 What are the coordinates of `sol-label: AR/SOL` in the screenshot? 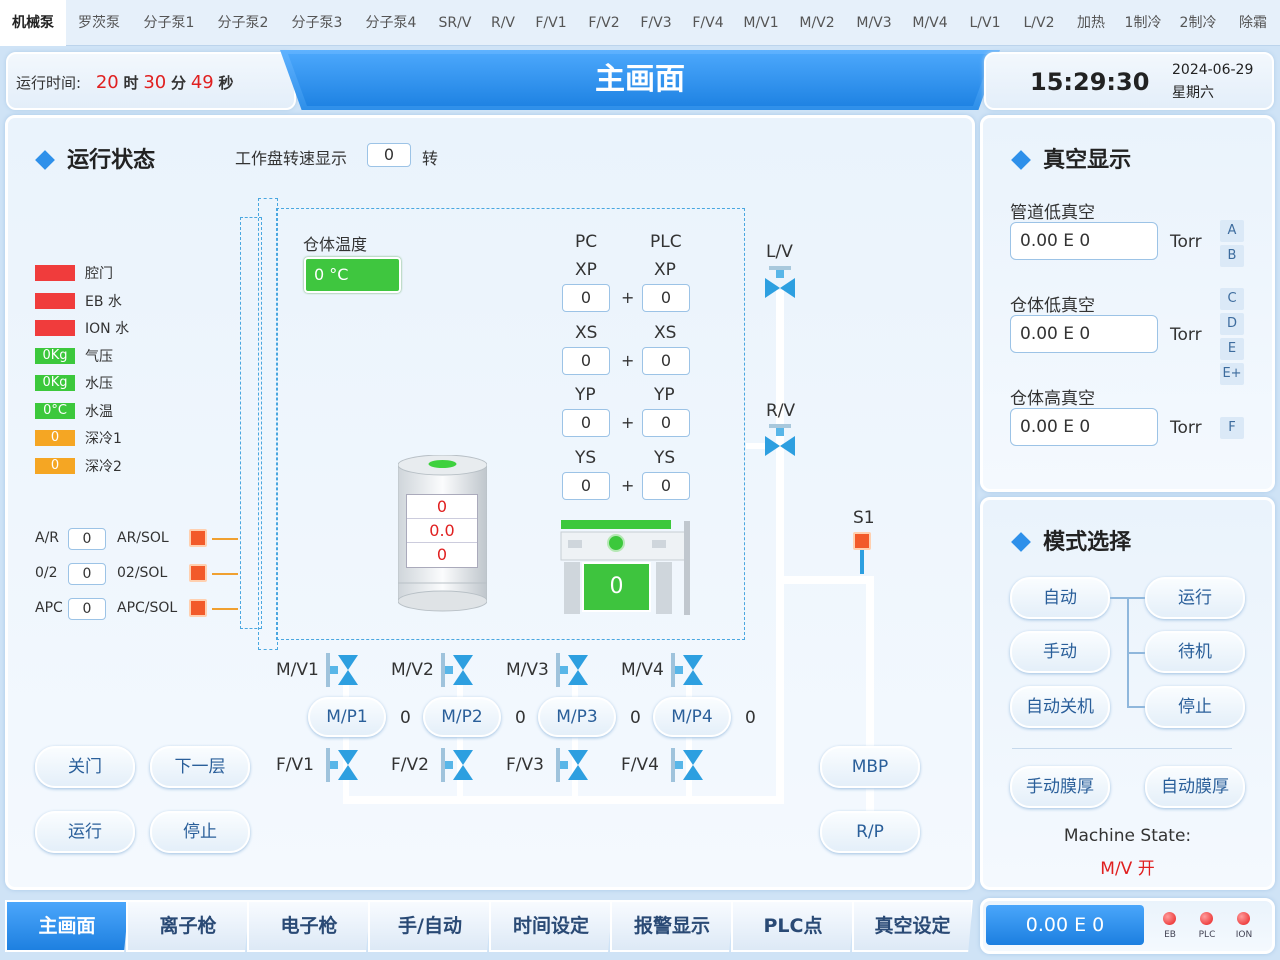 It's located at (143, 538).